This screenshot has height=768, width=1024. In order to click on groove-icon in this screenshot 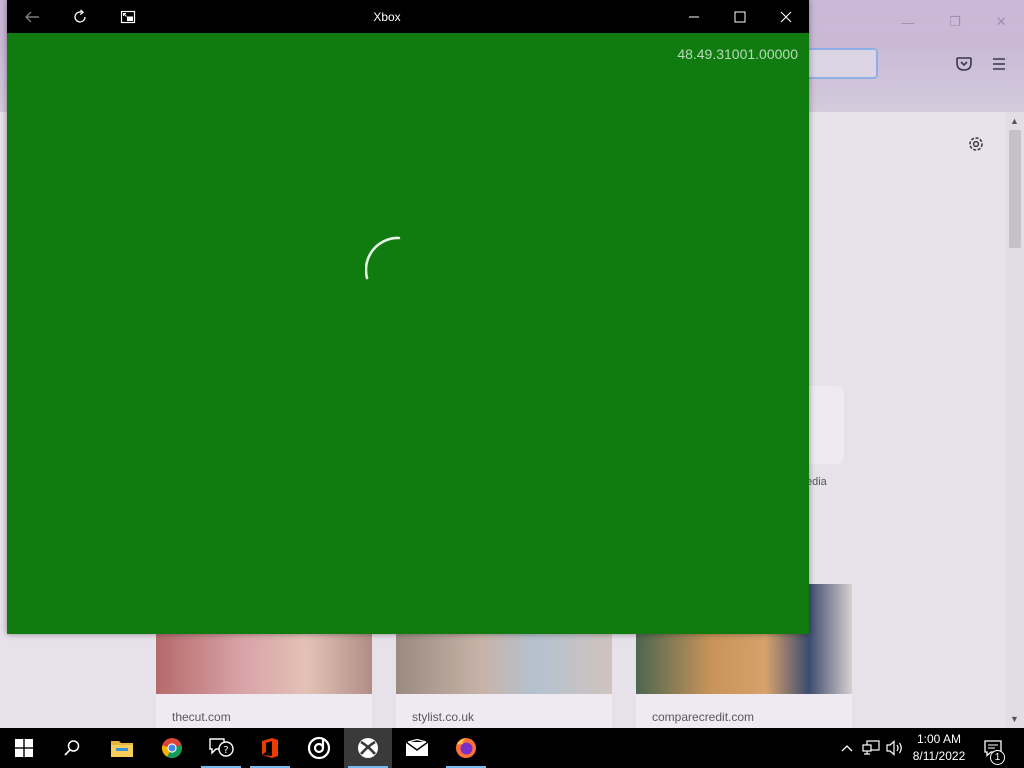, I will do `click(319, 748)`.